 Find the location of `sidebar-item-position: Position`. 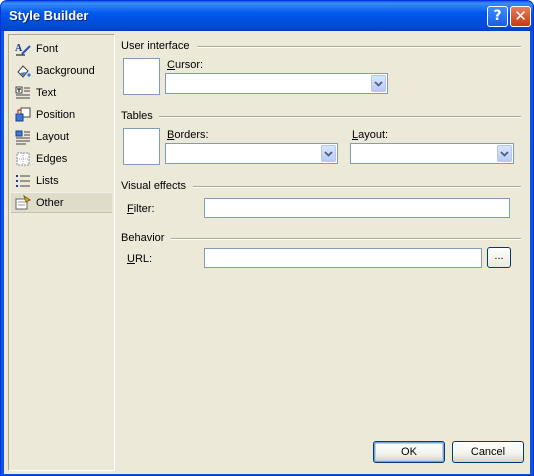

sidebar-item-position: Position is located at coordinates (61, 114).